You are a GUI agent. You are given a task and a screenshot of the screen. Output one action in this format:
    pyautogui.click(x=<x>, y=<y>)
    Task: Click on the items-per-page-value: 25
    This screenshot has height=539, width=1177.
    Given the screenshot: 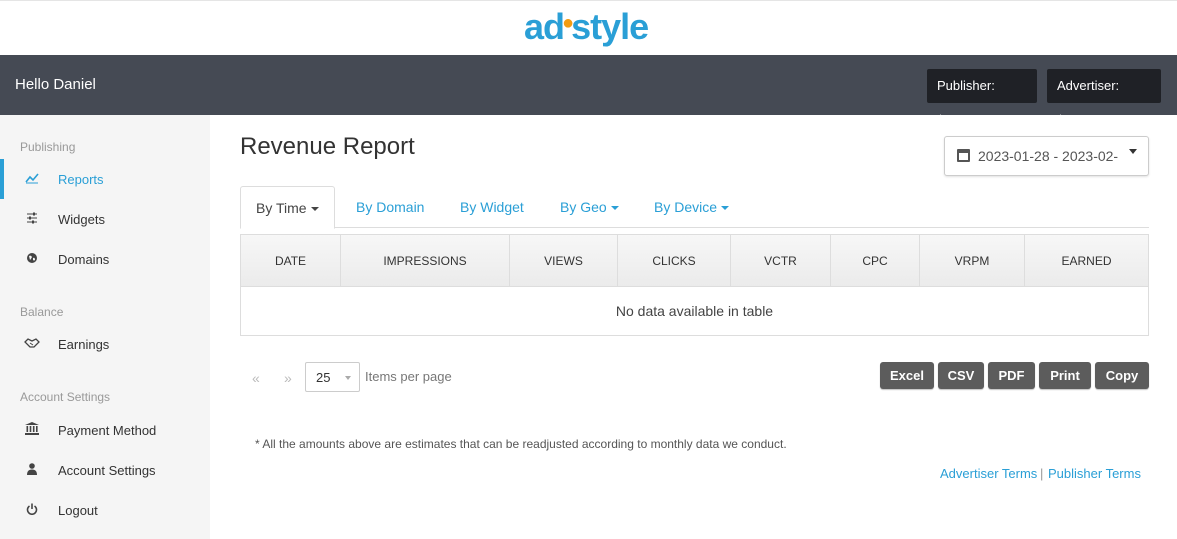 What is the action you would take?
    pyautogui.click(x=323, y=377)
    